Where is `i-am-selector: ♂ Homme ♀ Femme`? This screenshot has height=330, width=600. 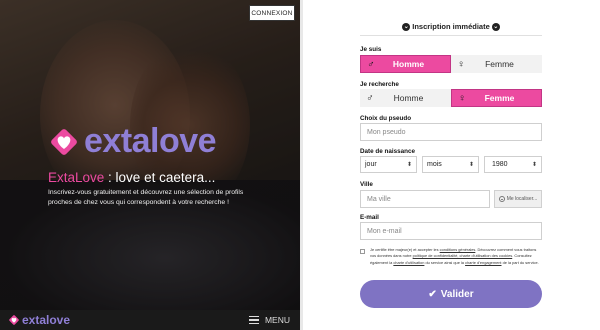 i-am-selector: ♂ Homme ♀ Femme is located at coordinates (451, 64).